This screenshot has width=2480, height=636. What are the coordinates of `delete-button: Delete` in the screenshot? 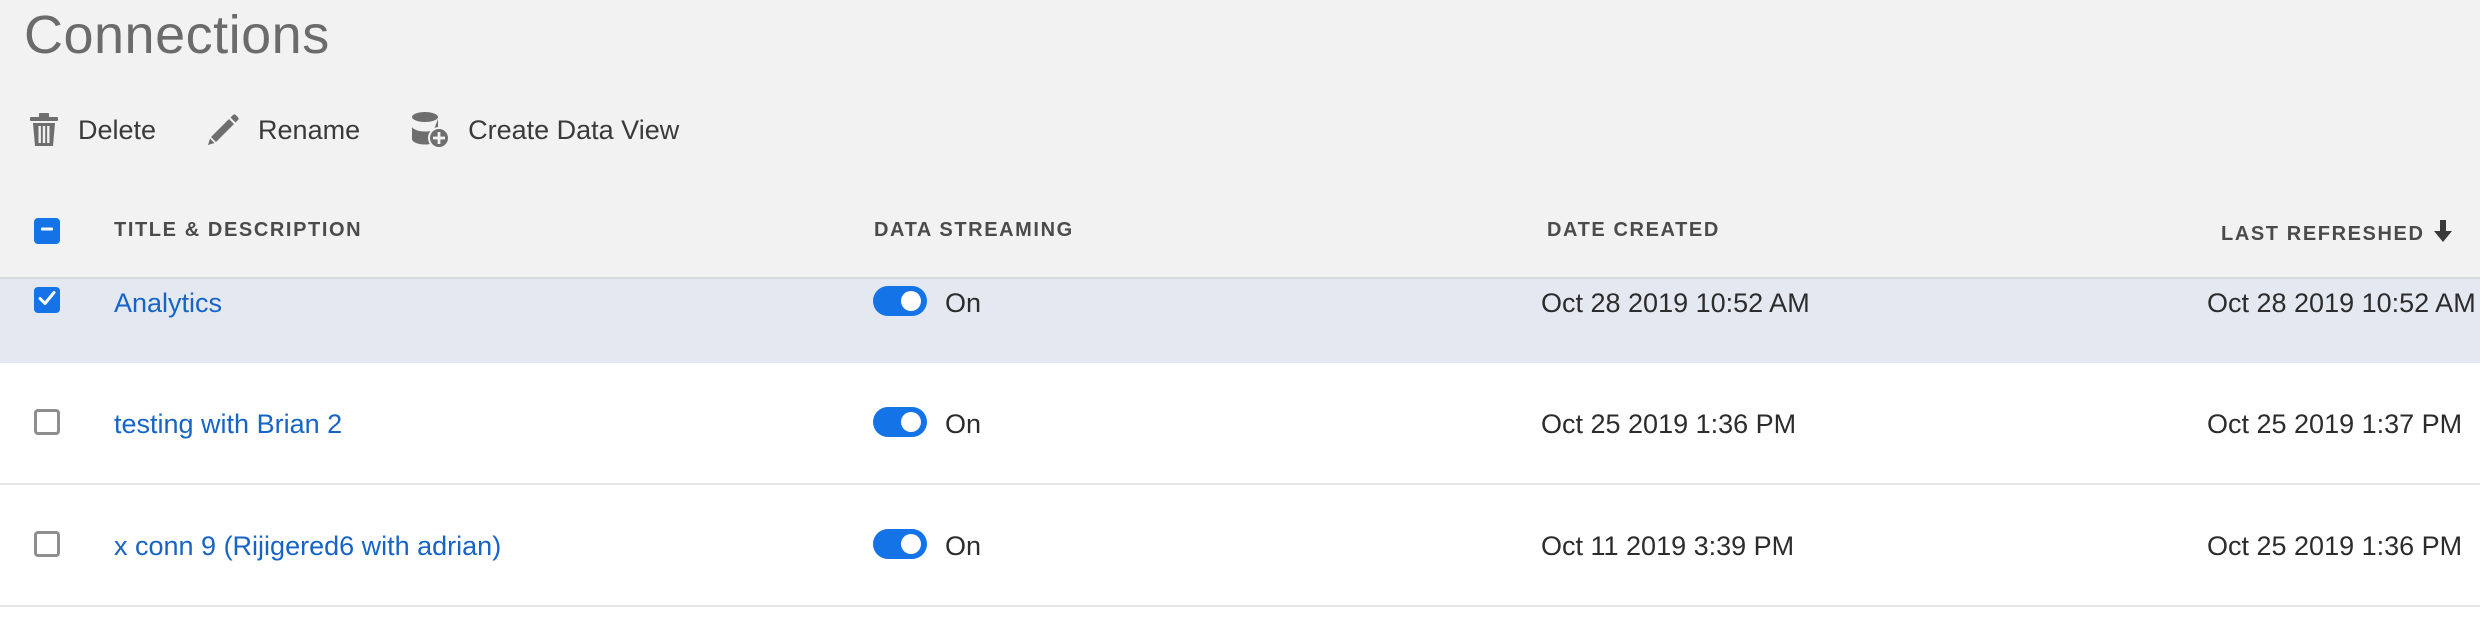 It's located at (92, 130).